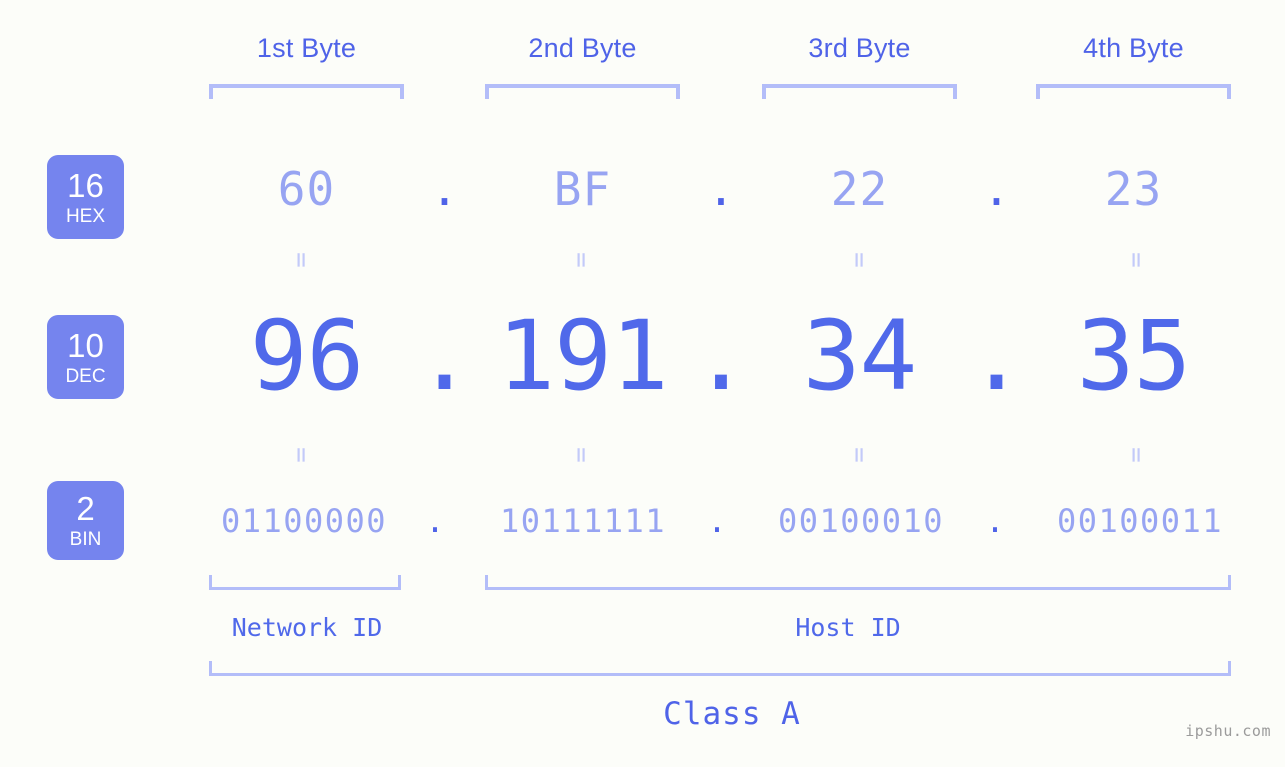 The height and width of the screenshot is (767, 1285). What do you see at coordinates (306, 189) in the screenshot?
I see `hex-byte-1: 60` at bounding box center [306, 189].